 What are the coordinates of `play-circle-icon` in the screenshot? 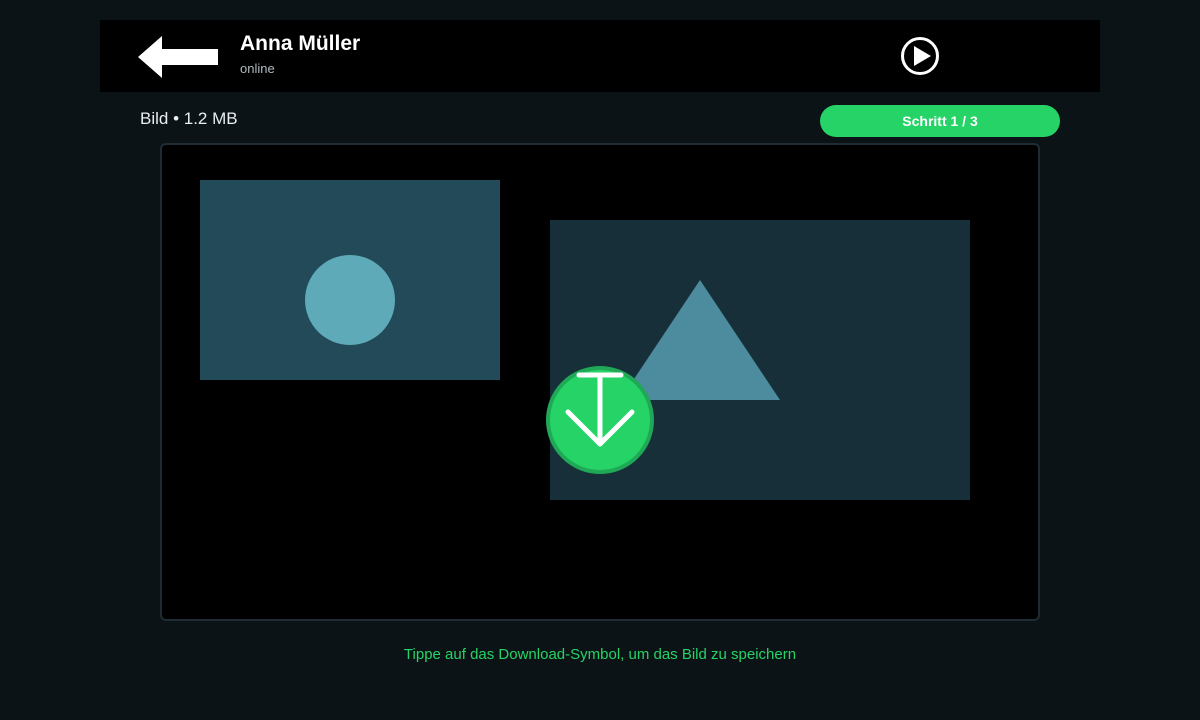 It's located at (920, 56).